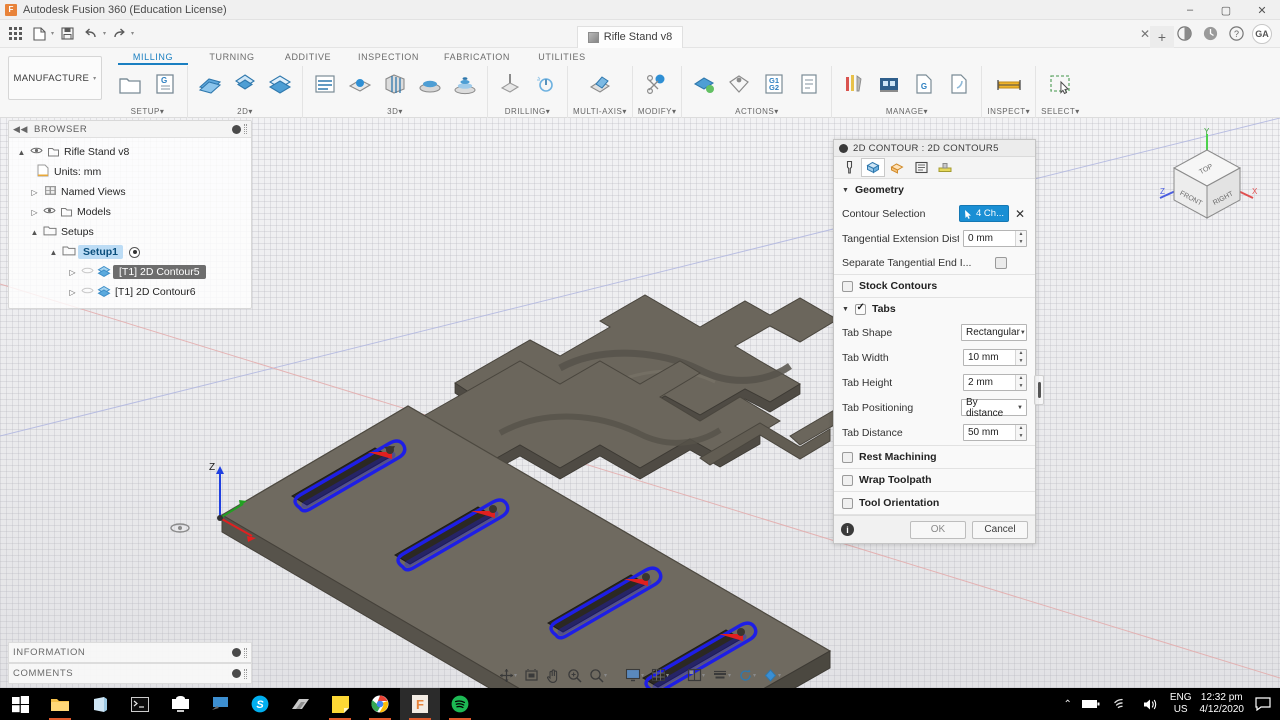  I want to click on undo-icon, so click(91, 34).